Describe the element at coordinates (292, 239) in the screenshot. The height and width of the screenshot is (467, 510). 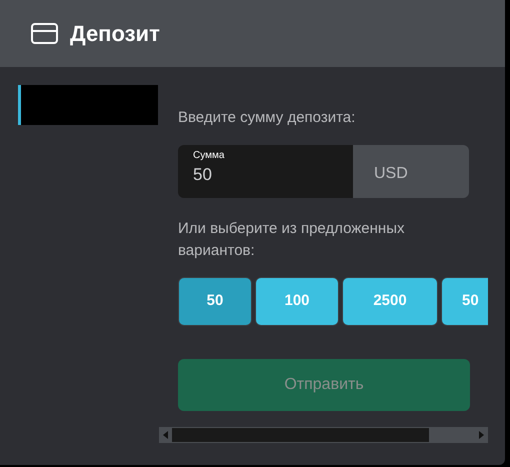
I see `presets-prompt: Или выберите из предложенных вариантов:` at that location.